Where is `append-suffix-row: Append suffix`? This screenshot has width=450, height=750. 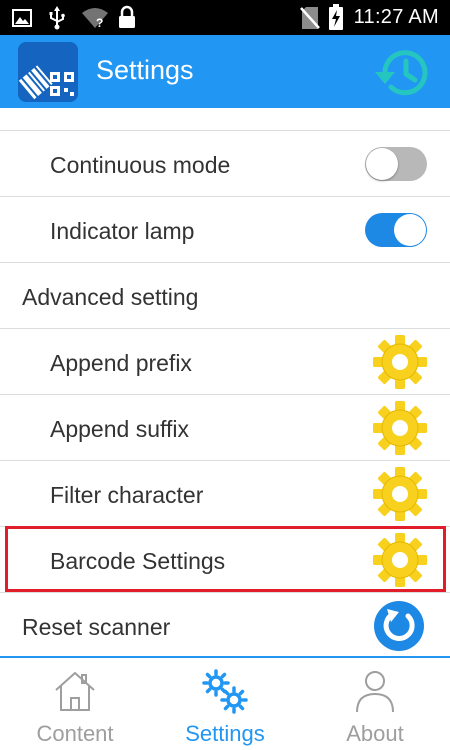
append-suffix-row: Append suffix is located at coordinates (225, 428).